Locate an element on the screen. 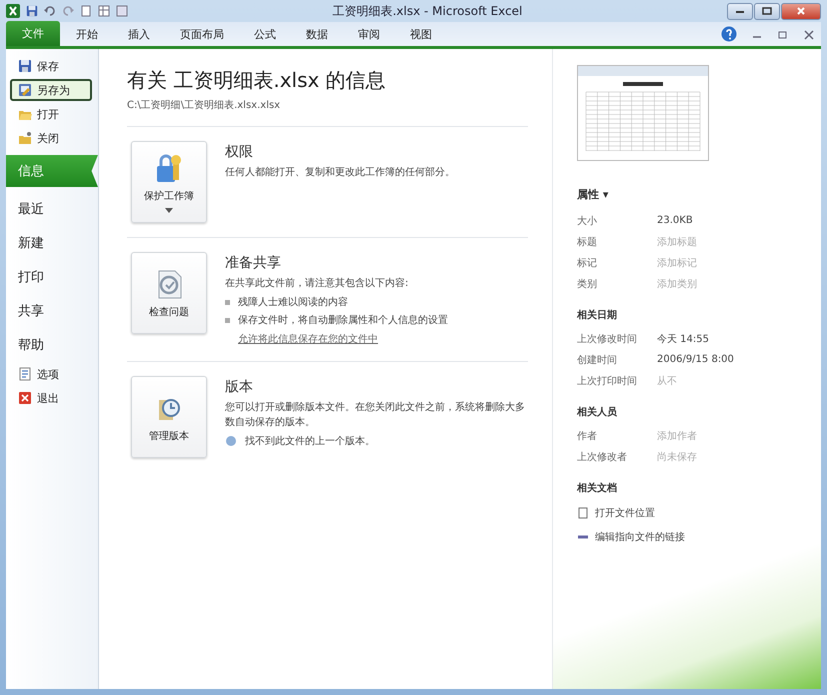  document-link: 编辑指向文件的链接 is located at coordinates (631, 537).